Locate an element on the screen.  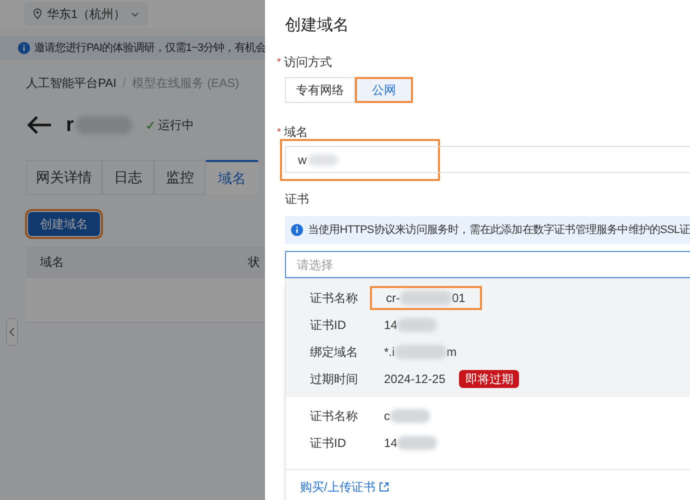
chevron-left-icon is located at coordinates (12, 332).